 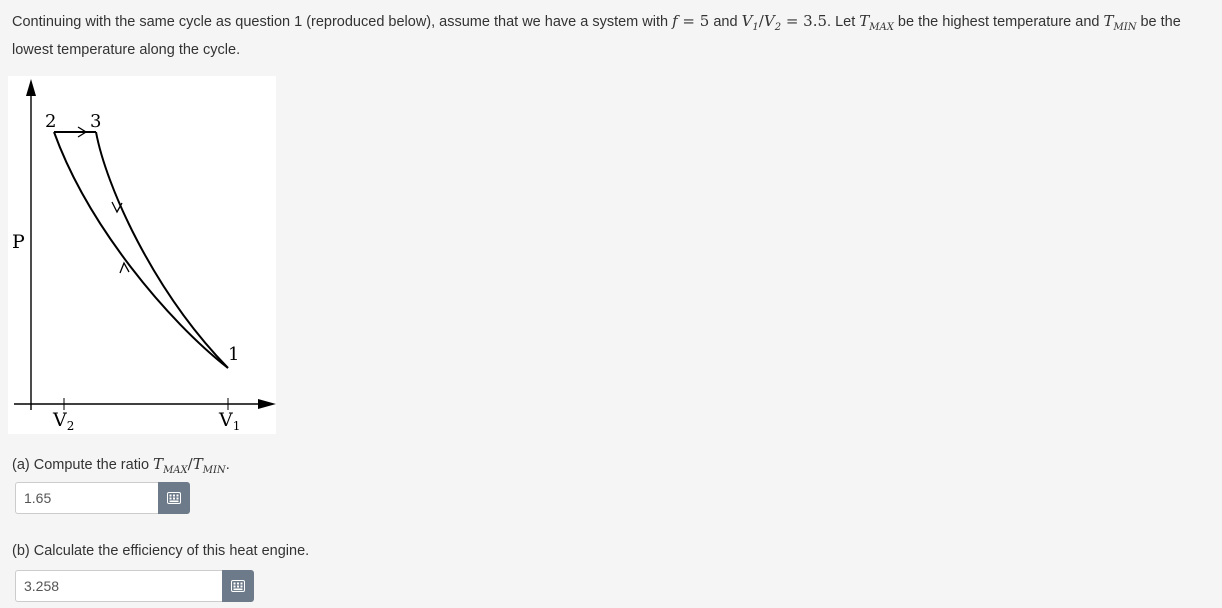 What do you see at coordinates (31, 87) in the screenshot?
I see `y-axis-arrow-icon` at bounding box center [31, 87].